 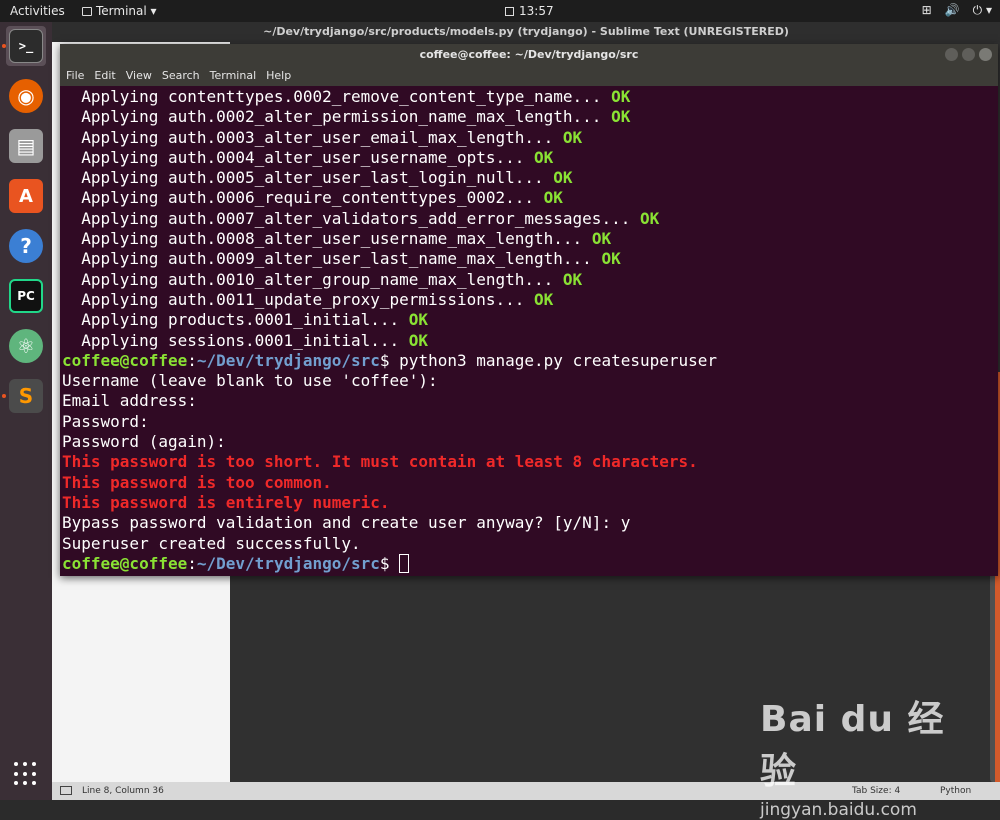 I want to click on terminal-title: coffee@coffee: ~/Dev/trydjango/src, so click(x=529, y=54).